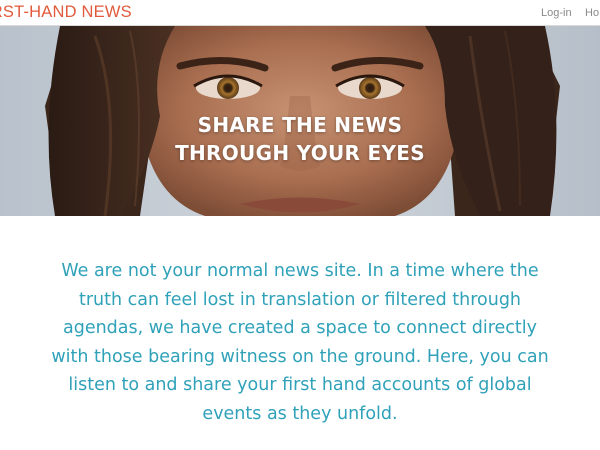  Describe the element at coordinates (66, 12) in the screenshot. I see `site-logo: IRST-HAND NEWS` at that location.